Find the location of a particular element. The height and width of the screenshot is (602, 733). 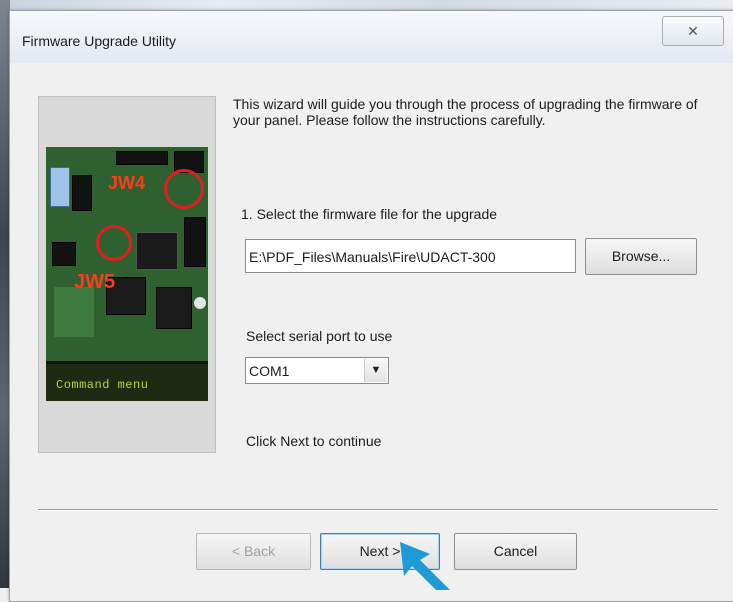

back-button: < Back is located at coordinates (253, 551).